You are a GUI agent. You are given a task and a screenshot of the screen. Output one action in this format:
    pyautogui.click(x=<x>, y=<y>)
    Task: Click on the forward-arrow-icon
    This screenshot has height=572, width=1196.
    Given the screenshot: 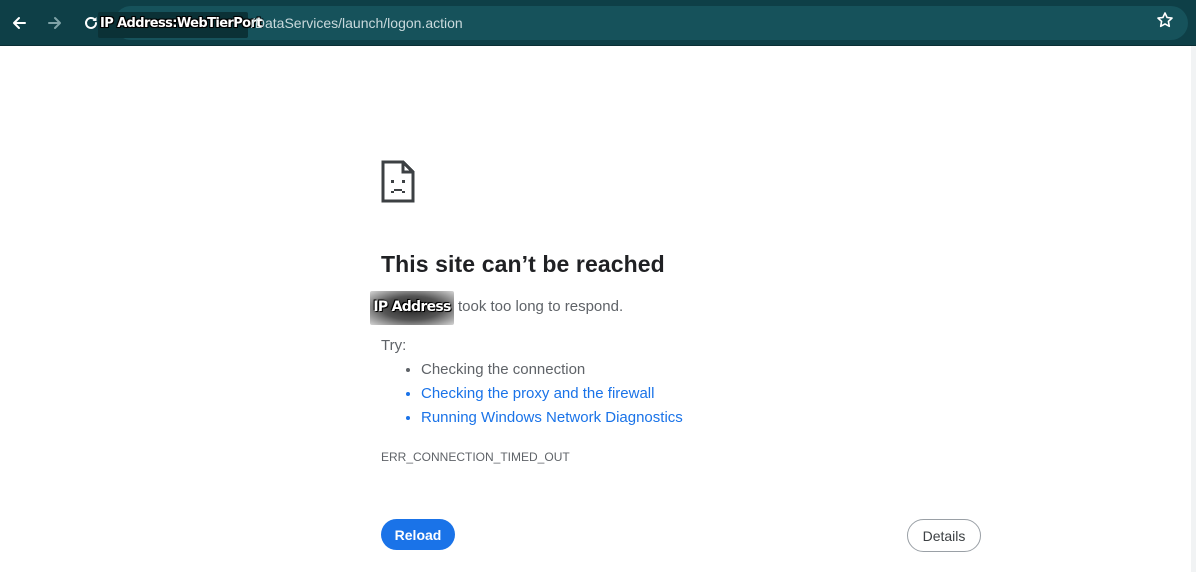 What is the action you would take?
    pyautogui.click(x=55, y=23)
    